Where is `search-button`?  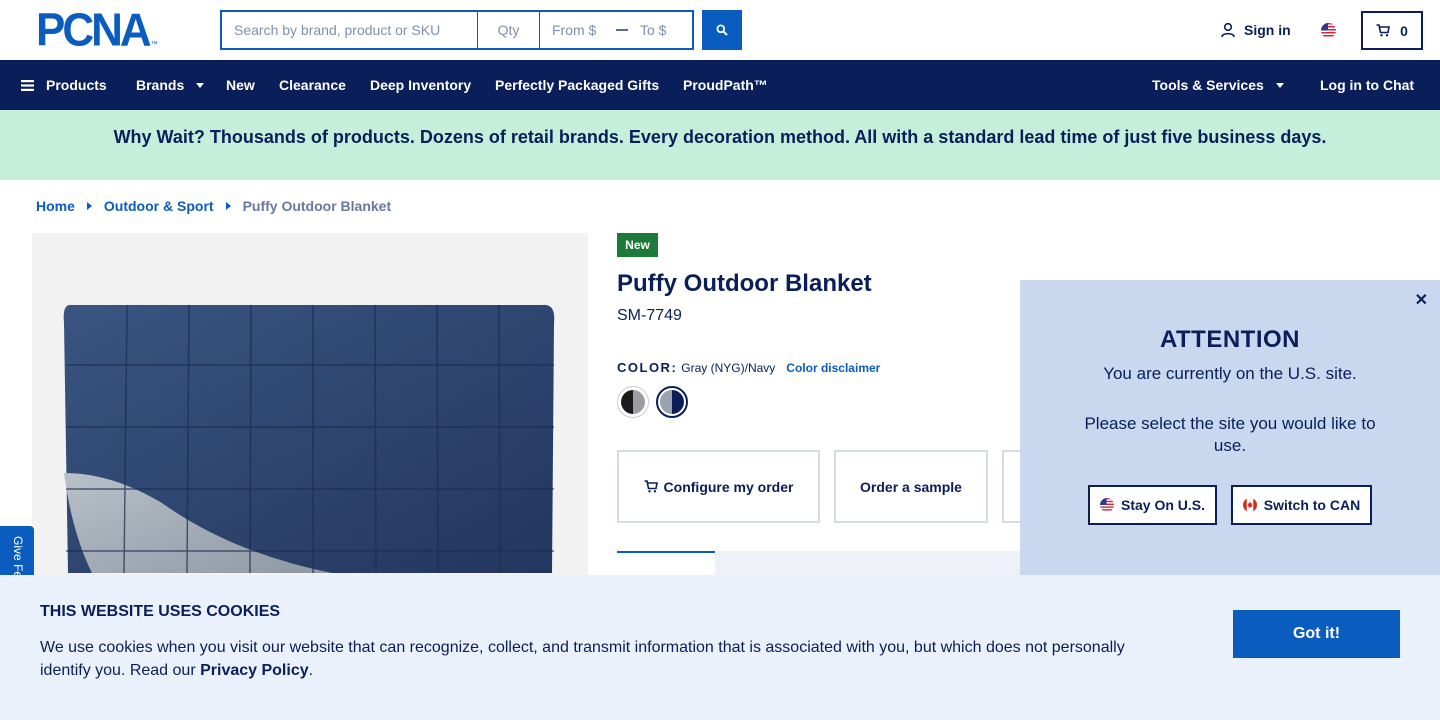 search-button is located at coordinates (722, 30).